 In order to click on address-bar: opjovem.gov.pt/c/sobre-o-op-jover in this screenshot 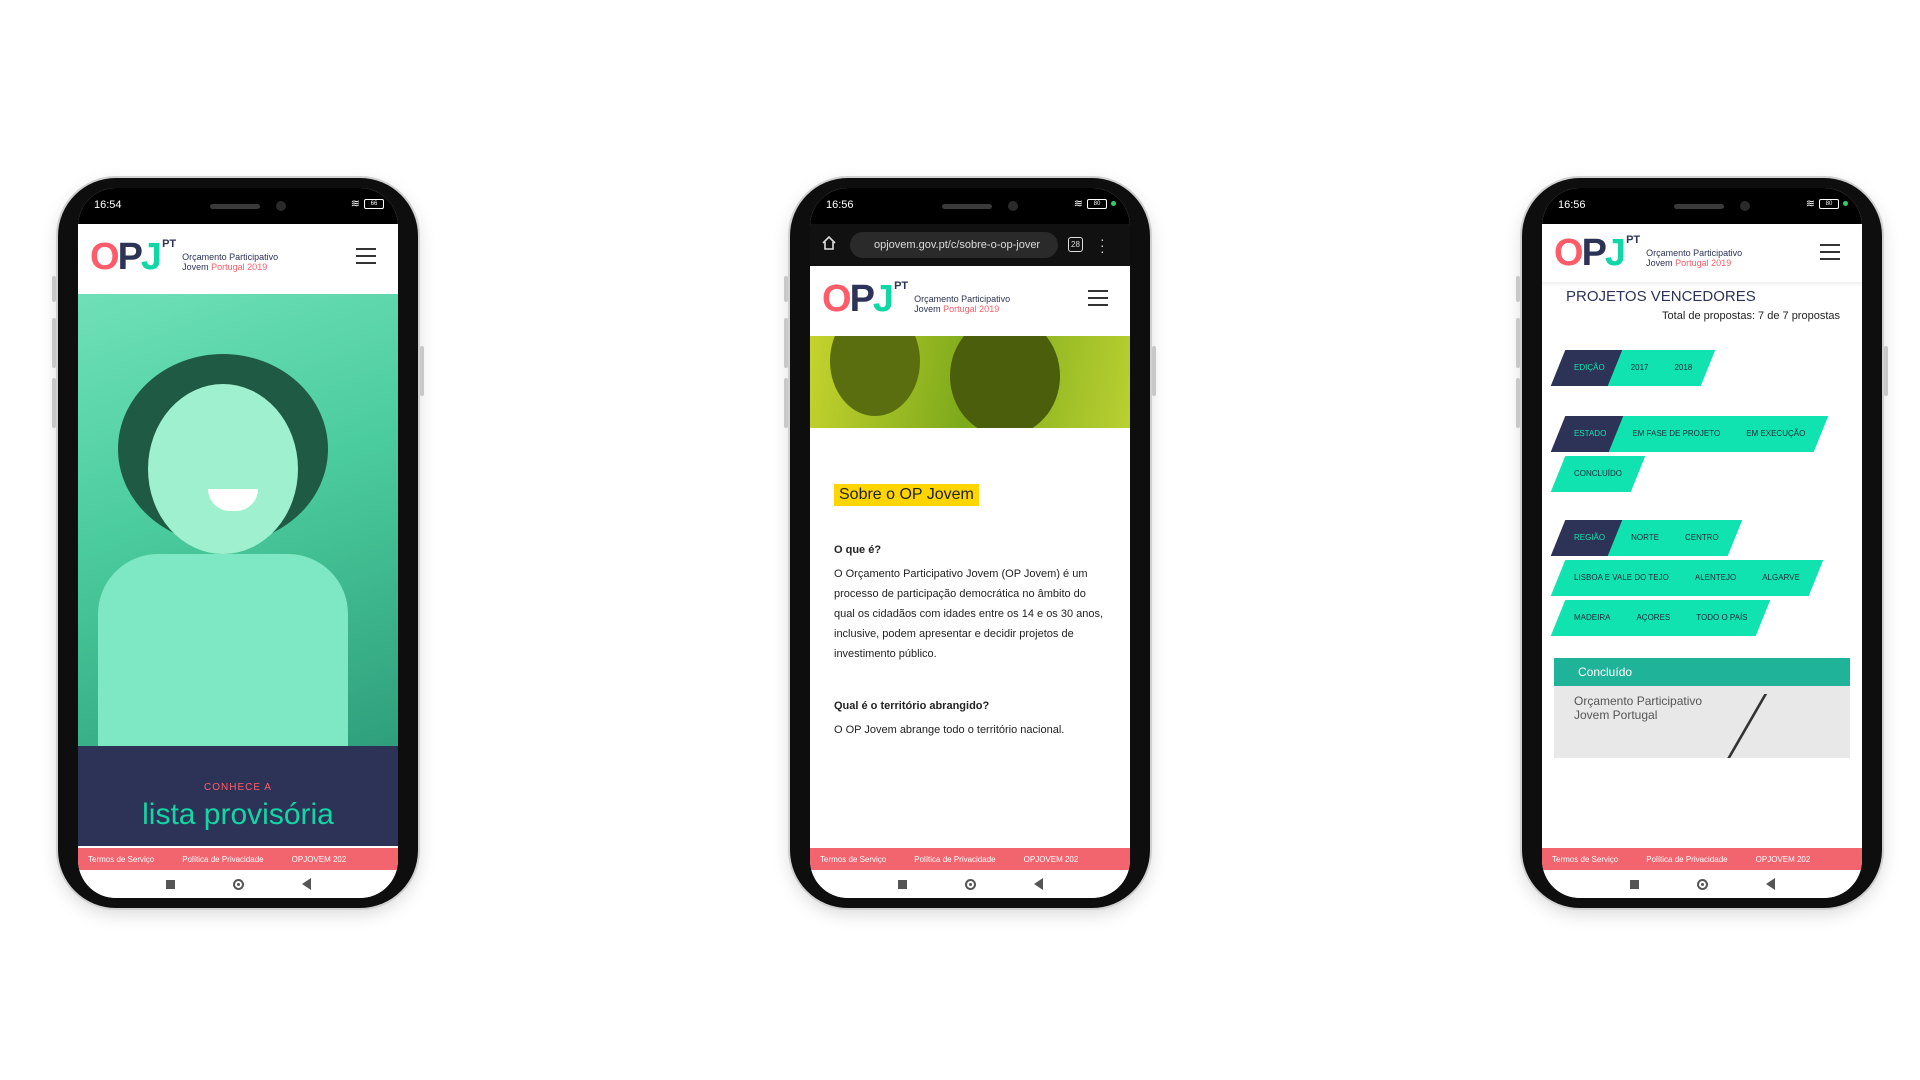, I will do `click(954, 245)`.